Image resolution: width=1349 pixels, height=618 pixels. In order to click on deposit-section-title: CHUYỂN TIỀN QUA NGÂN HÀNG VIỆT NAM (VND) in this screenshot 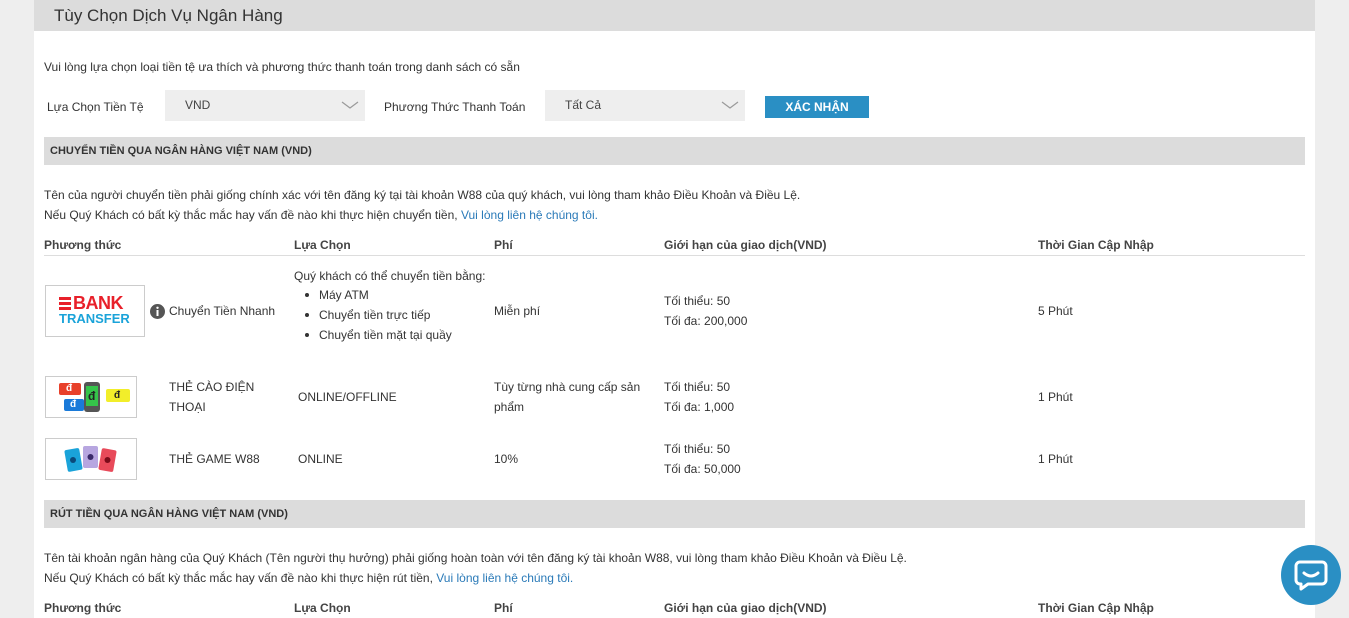, I will do `click(181, 151)`.